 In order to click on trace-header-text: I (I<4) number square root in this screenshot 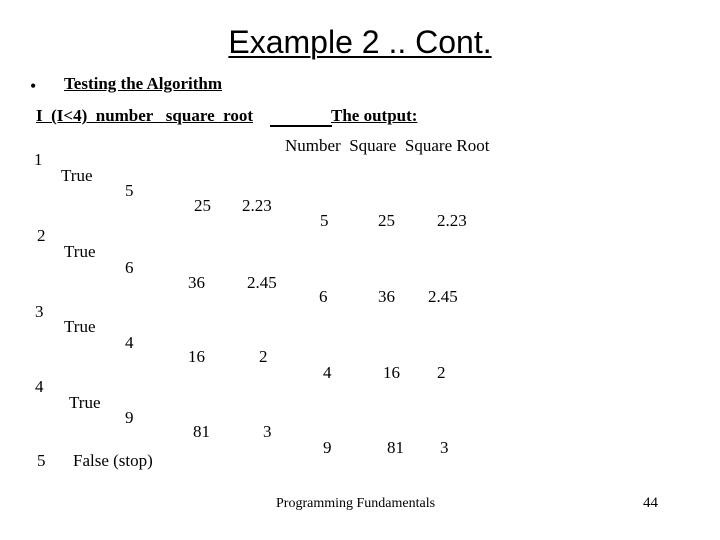, I will do `click(145, 115)`.